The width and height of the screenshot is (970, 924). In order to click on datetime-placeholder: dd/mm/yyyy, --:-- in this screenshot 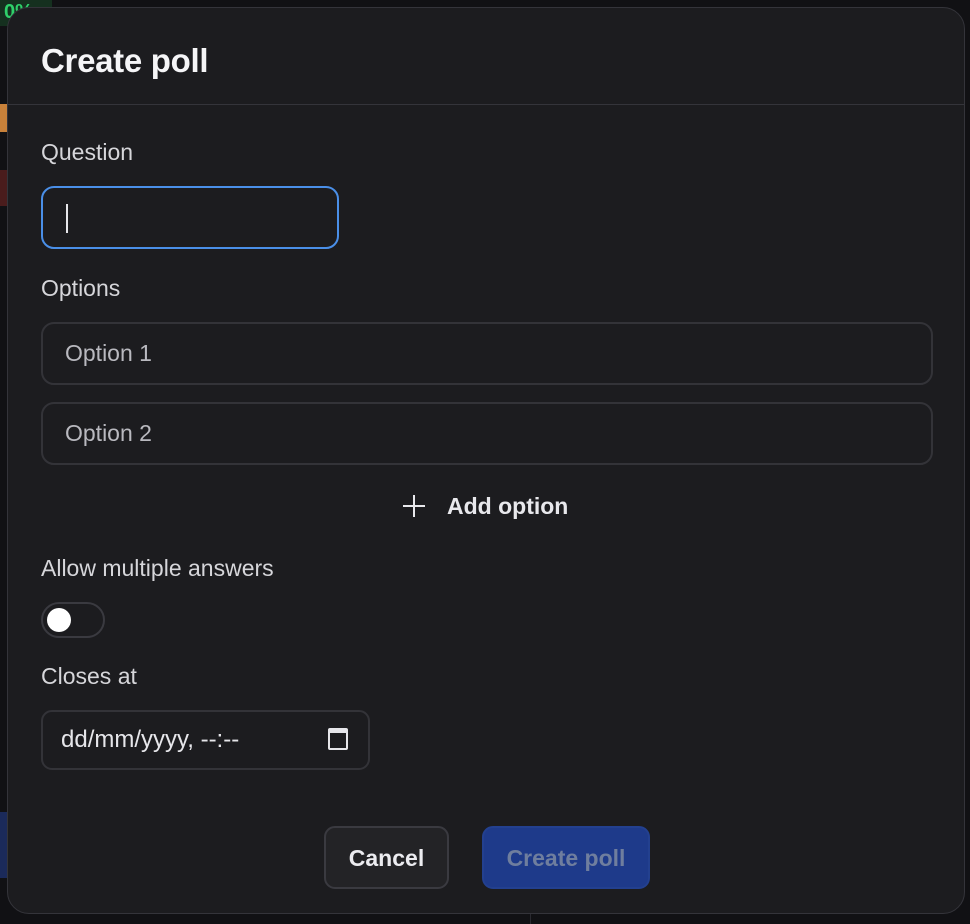, I will do `click(150, 739)`.